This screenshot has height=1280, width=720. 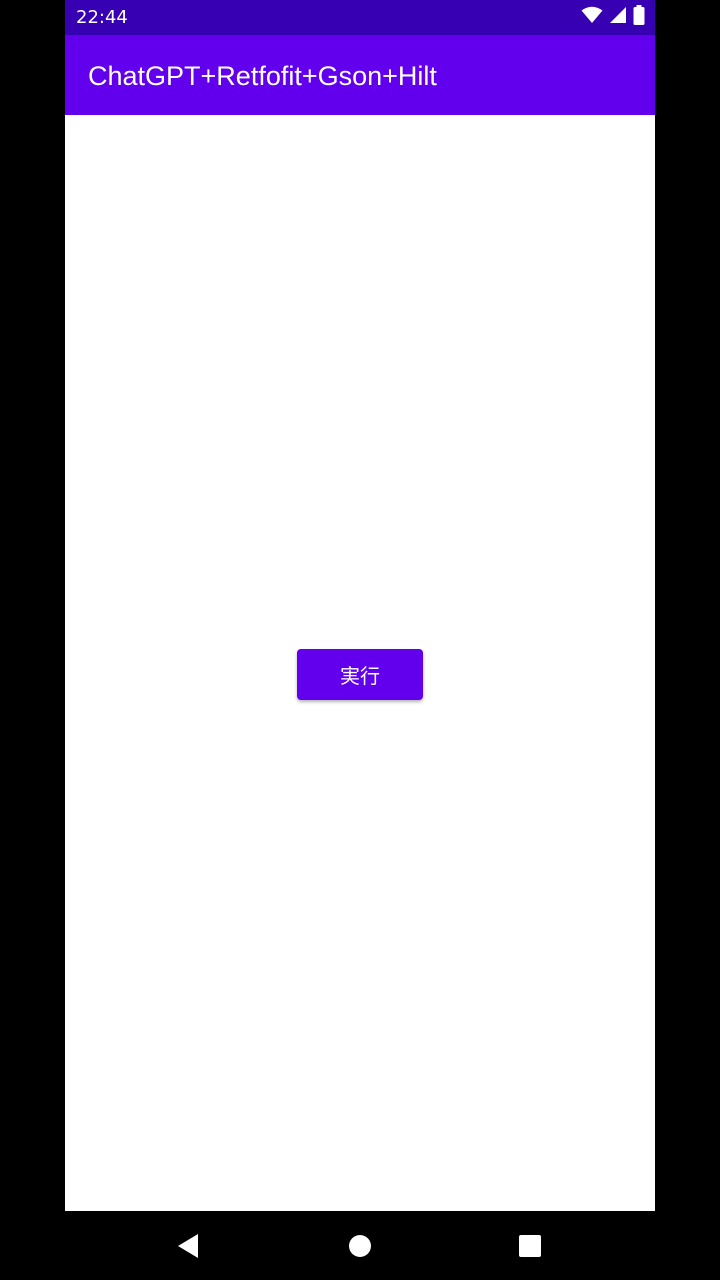 What do you see at coordinates (188, 1246) in the screenshot?
I see `back-icon` at bounding box center [188, 1246].